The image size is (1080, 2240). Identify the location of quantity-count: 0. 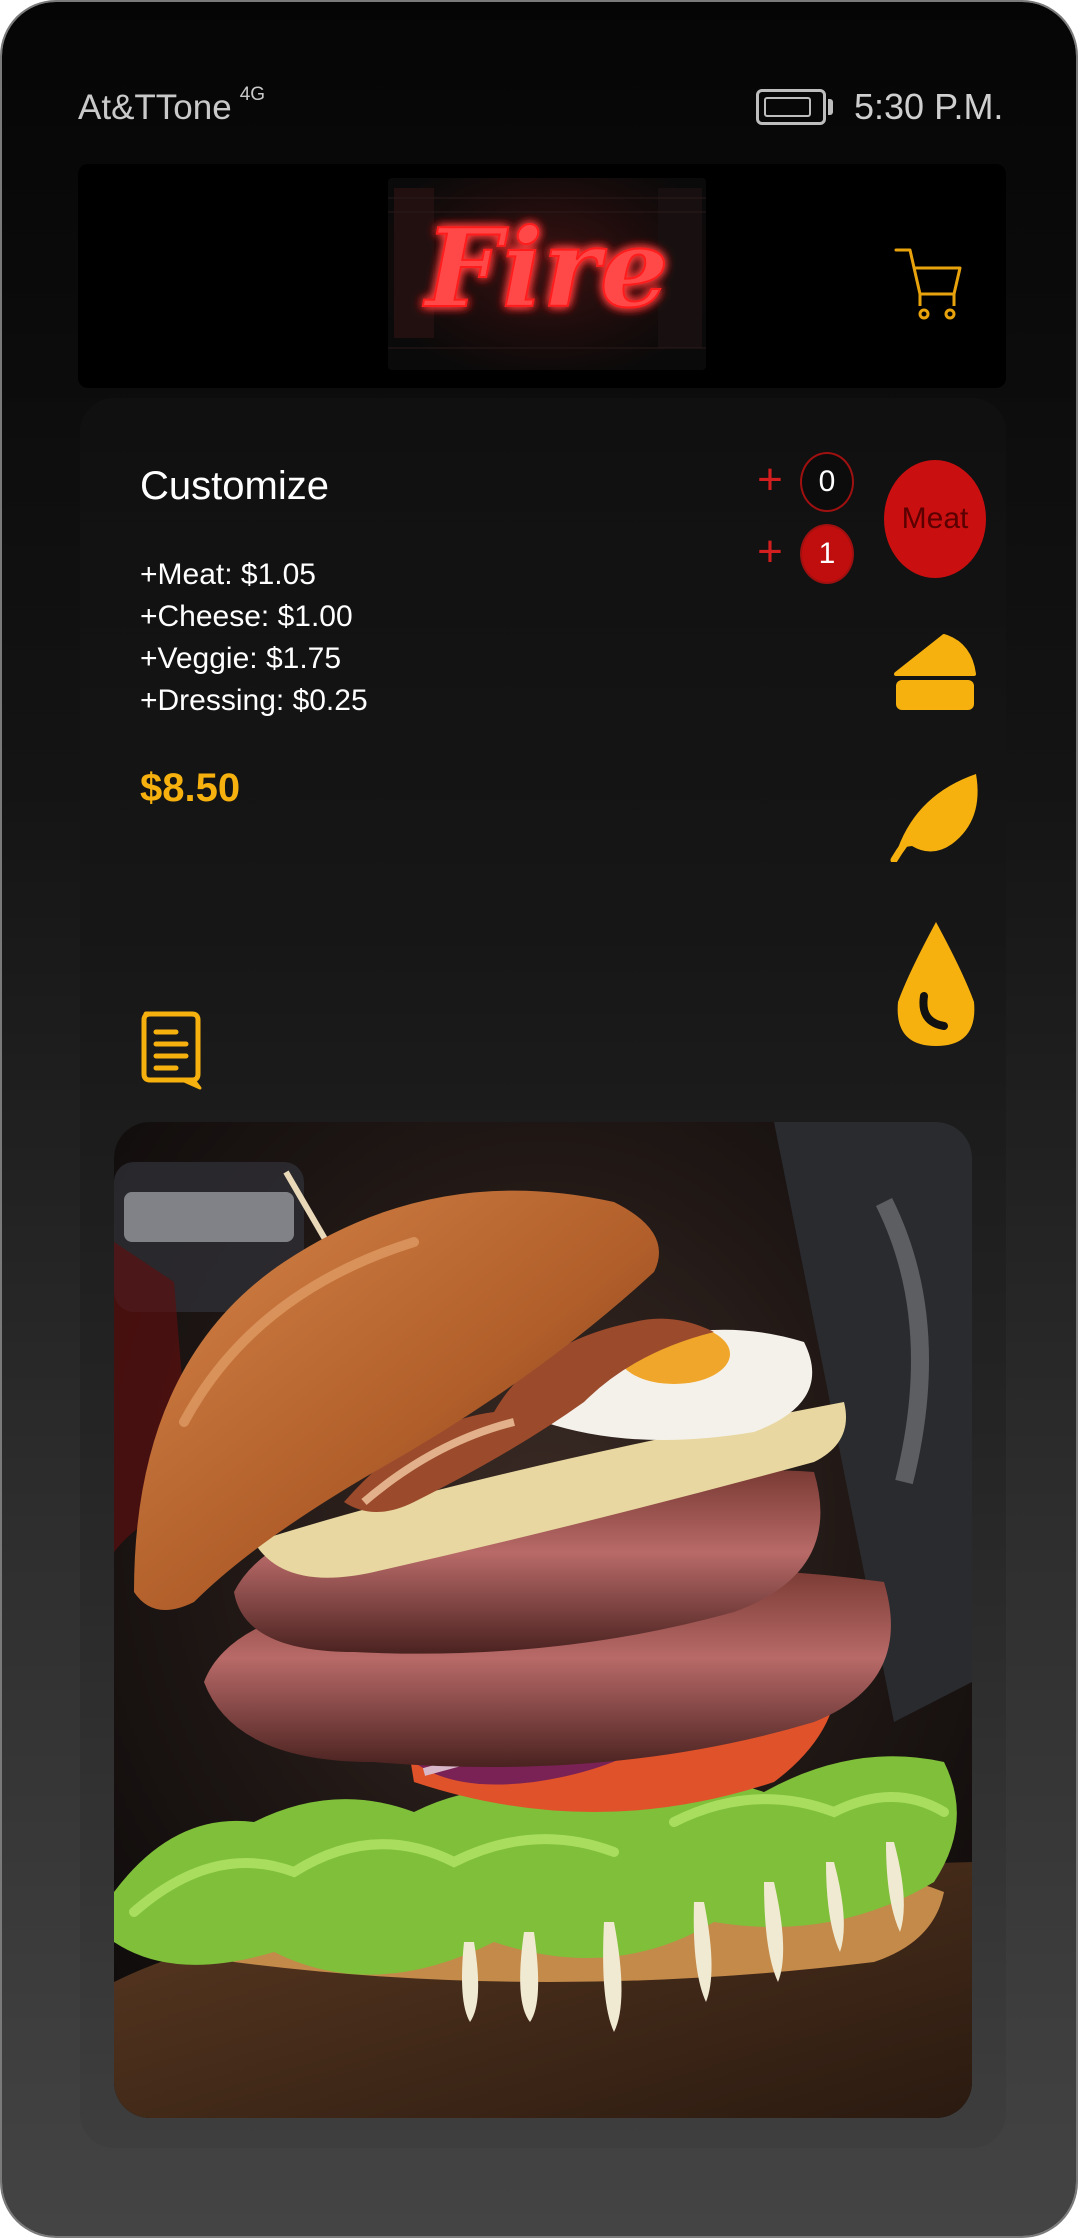
(827, 482).